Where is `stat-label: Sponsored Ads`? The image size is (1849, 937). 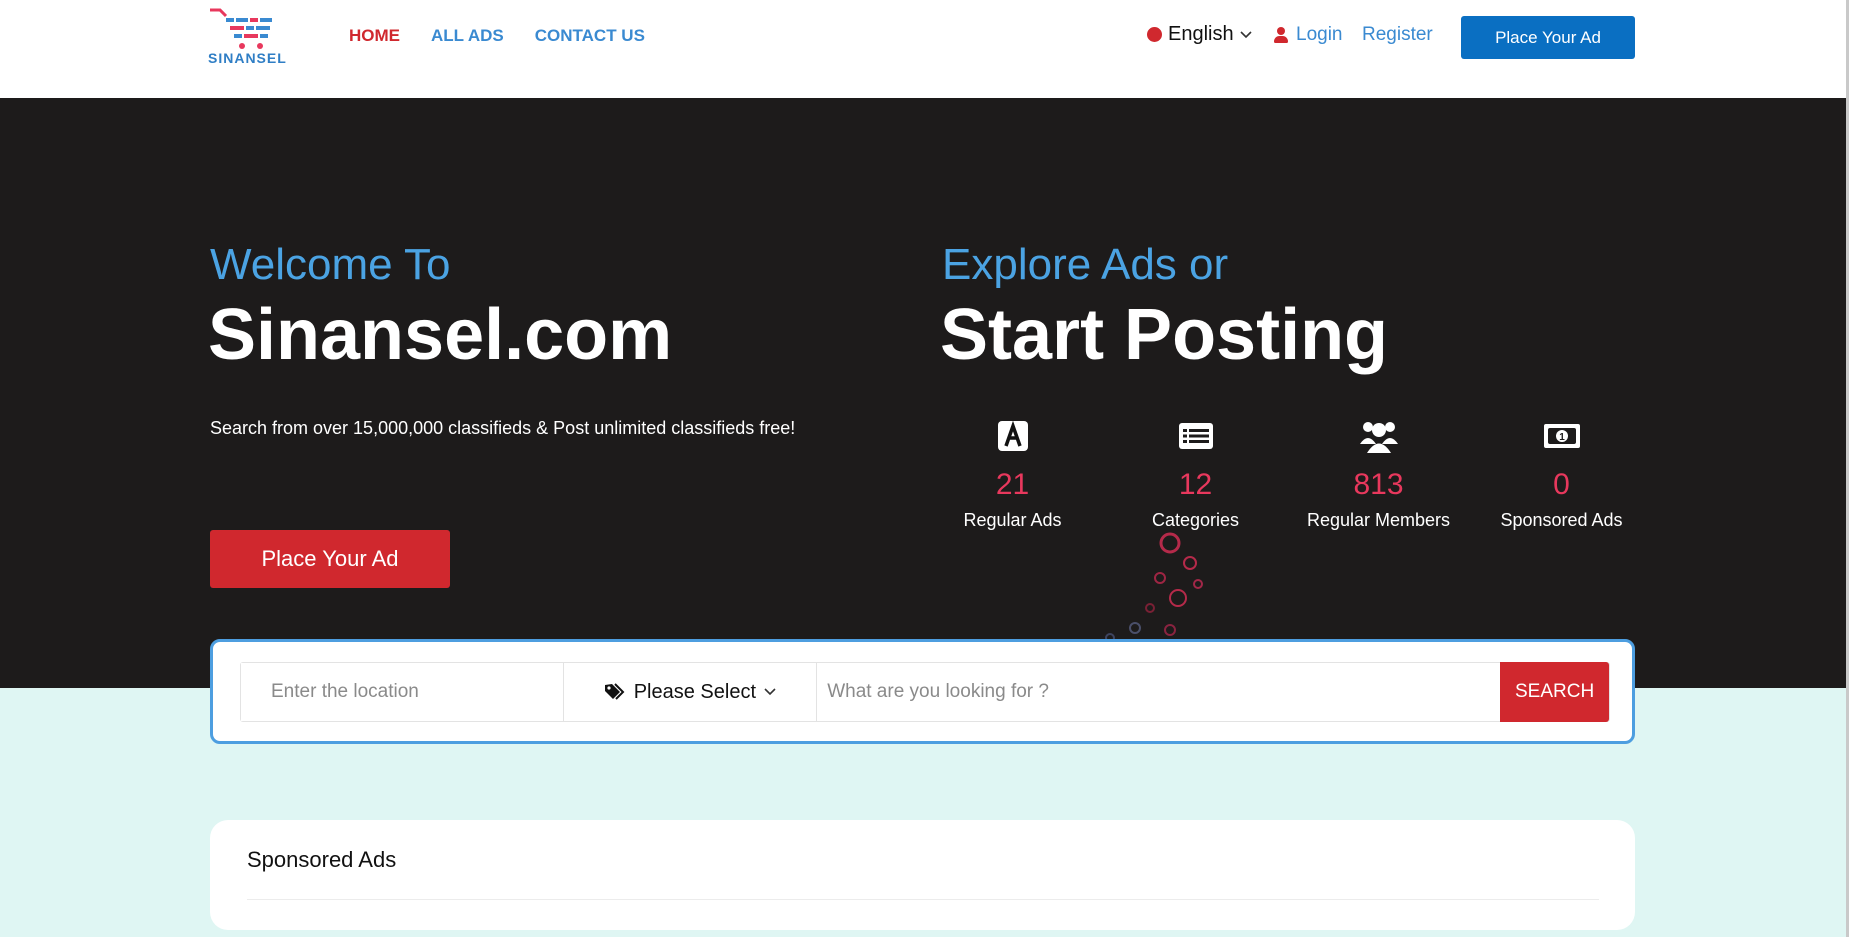
stat-label: Sponsored Ads is located at coordinates (1561, 520).